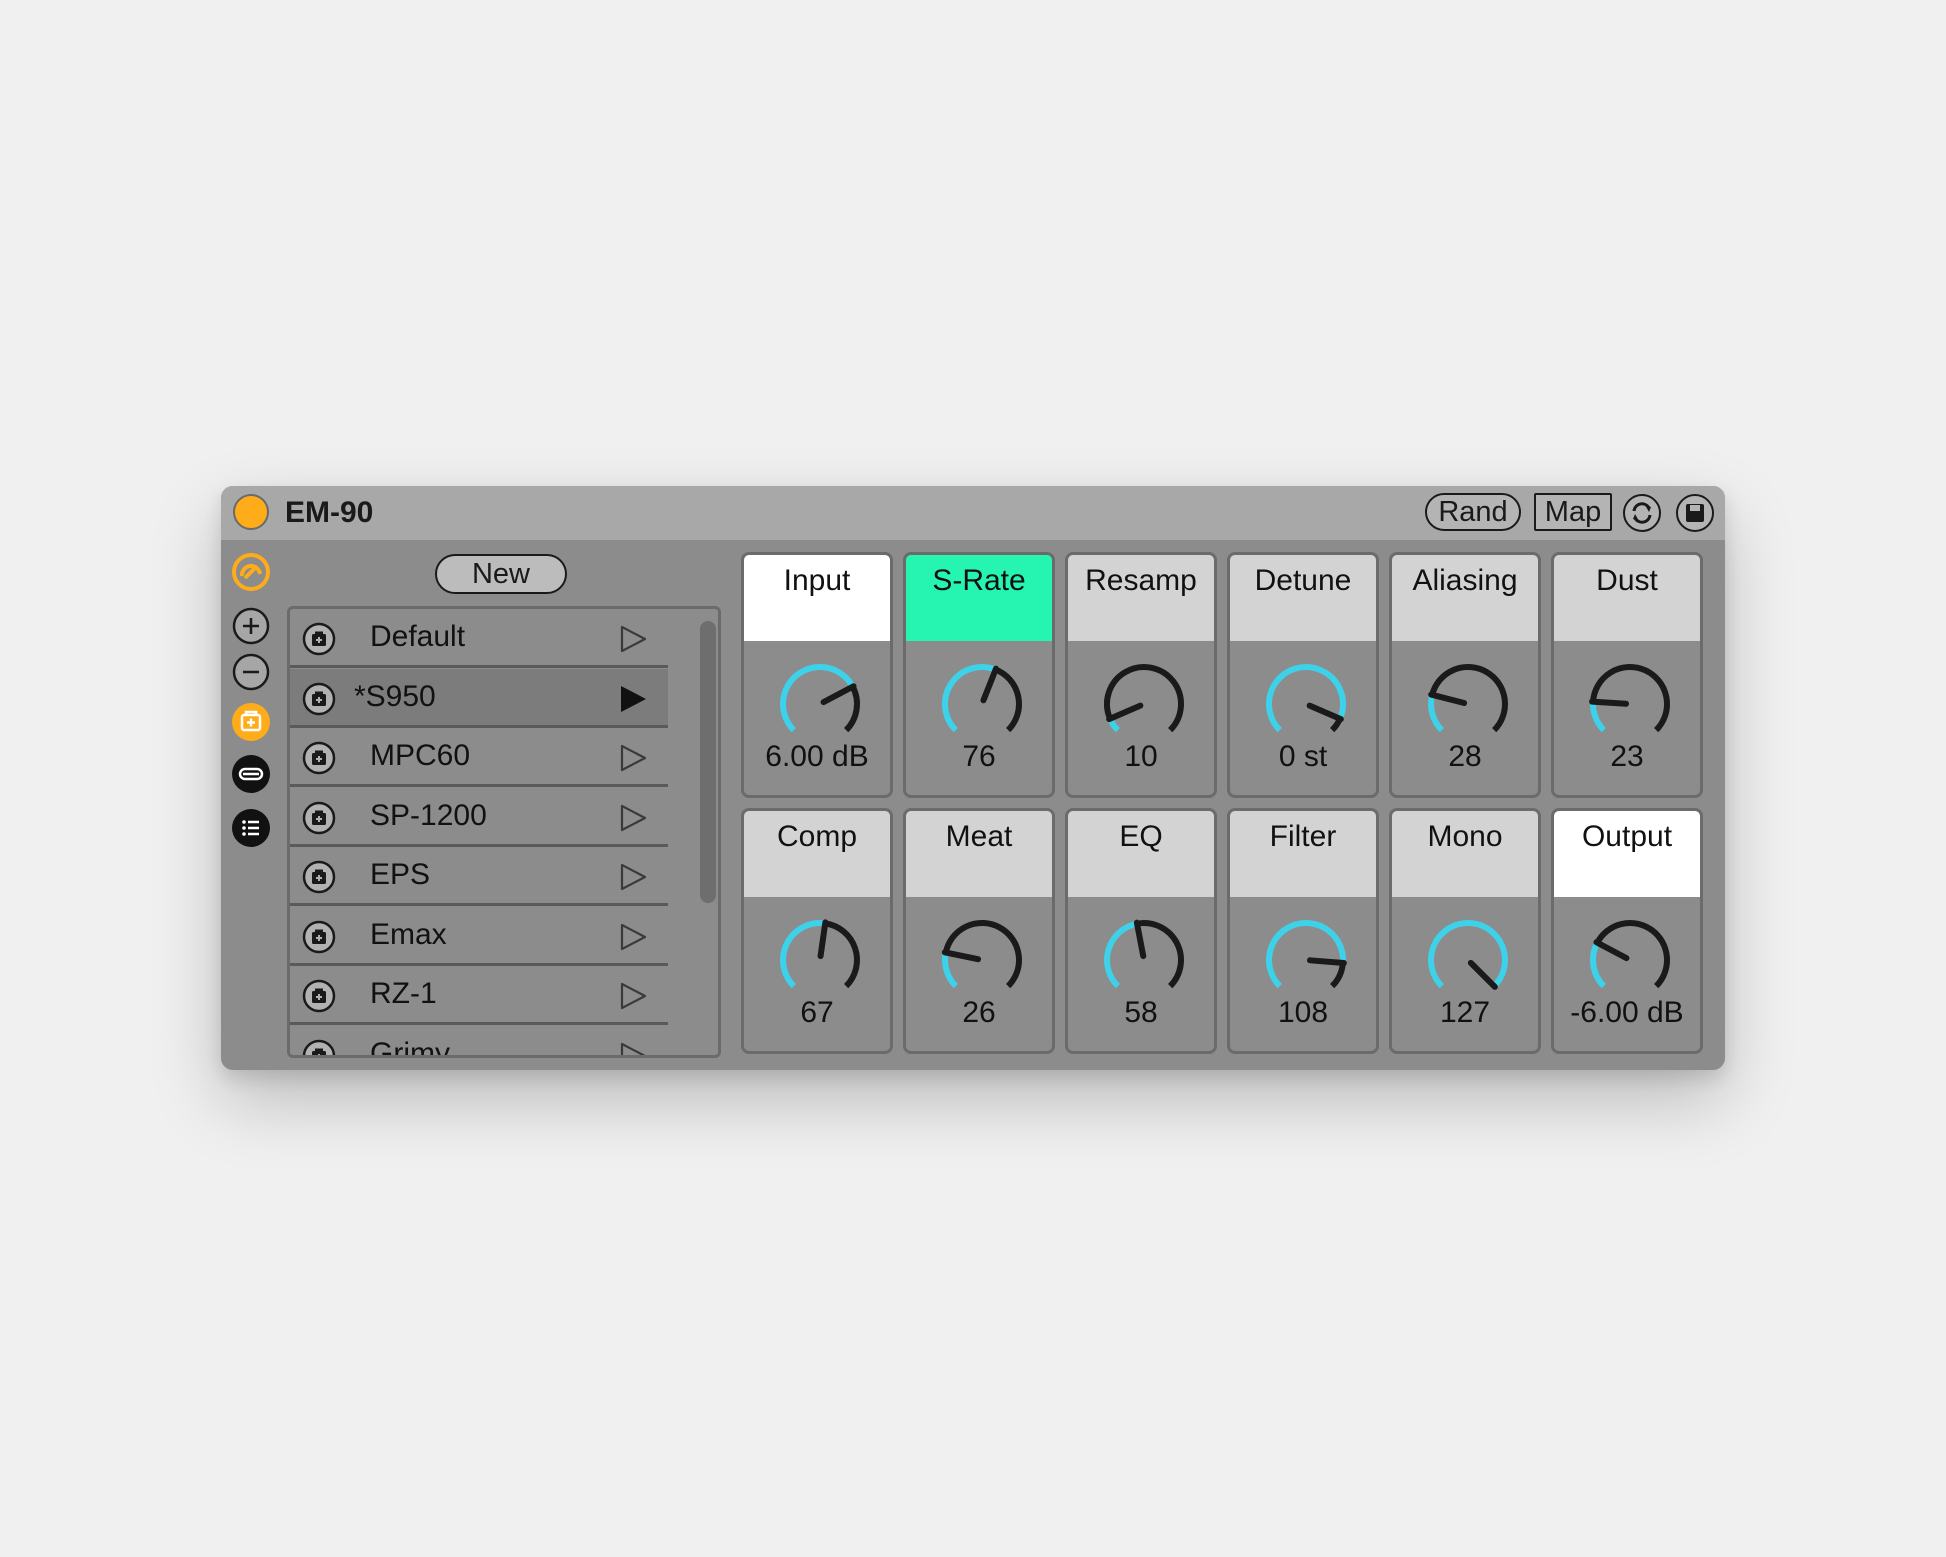  Describe the element at coordinates (479, 936) in the screenshot. I see `preset-row: Emax` at that location.